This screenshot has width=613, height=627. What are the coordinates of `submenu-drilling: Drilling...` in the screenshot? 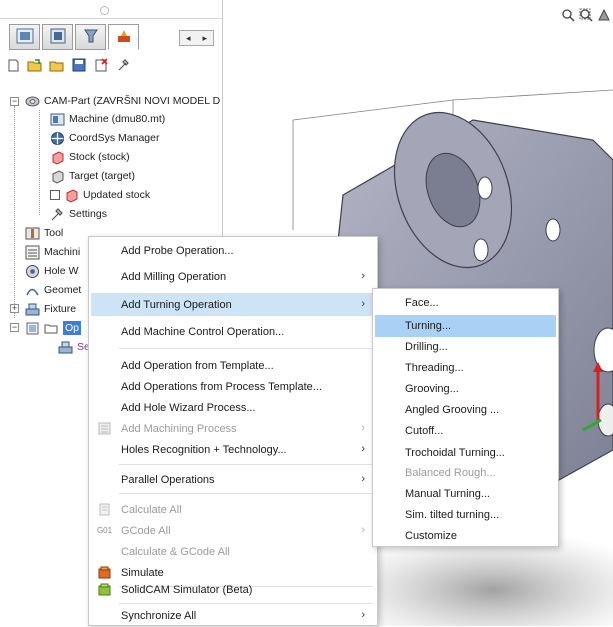 It's located at (465, 347).